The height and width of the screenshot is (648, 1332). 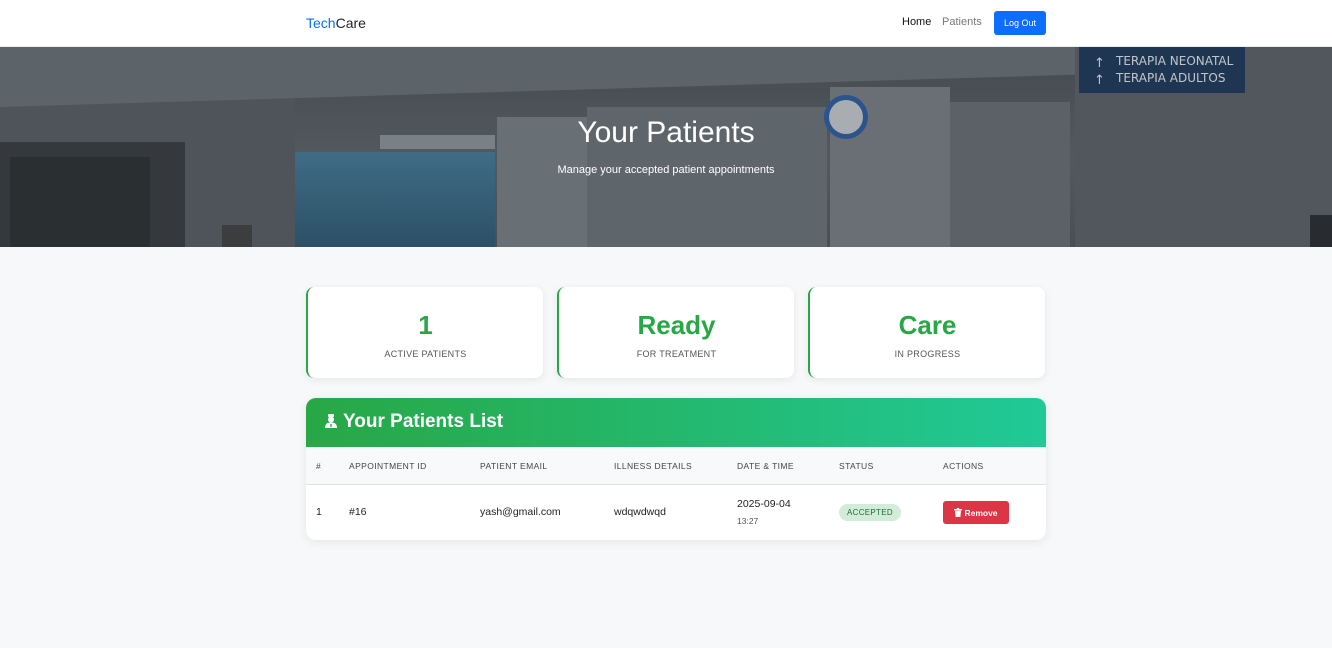 I want to click on remove-button: Remove, so click(x=976, y=512).